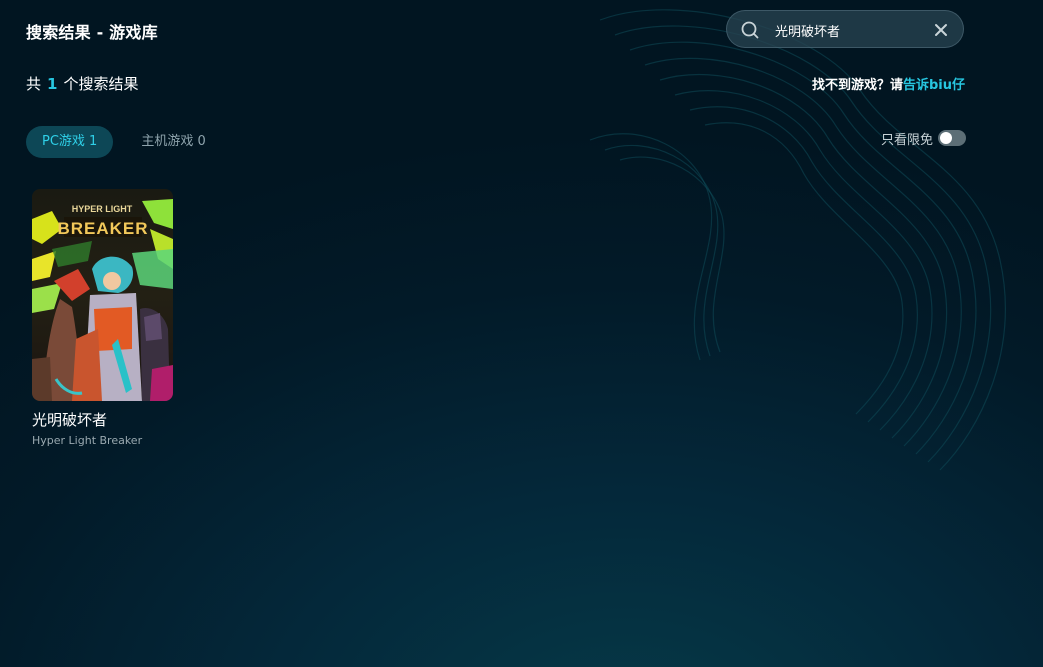 This screenshot has height=667, width=1043. Describe the element at coordinates (102, 295) in the screenshot. I see `game-cover-image: HYPER LIGHT BREAKER` at that location.